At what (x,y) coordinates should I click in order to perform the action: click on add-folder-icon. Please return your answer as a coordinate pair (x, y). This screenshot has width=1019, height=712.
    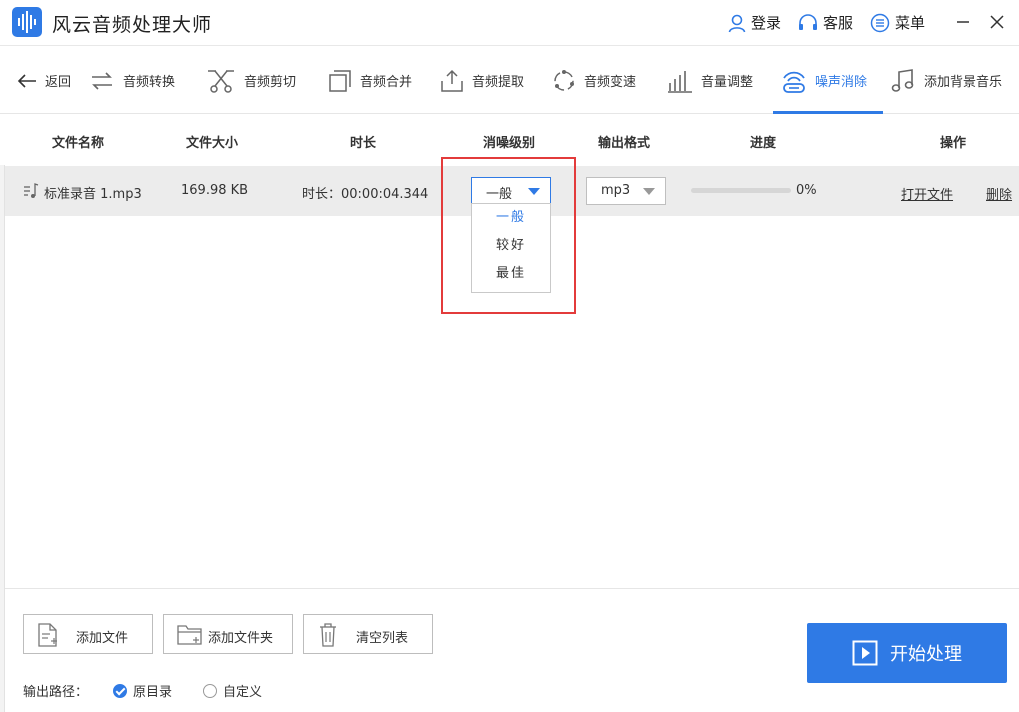
    Looking at the image, I should click on (189, 635).